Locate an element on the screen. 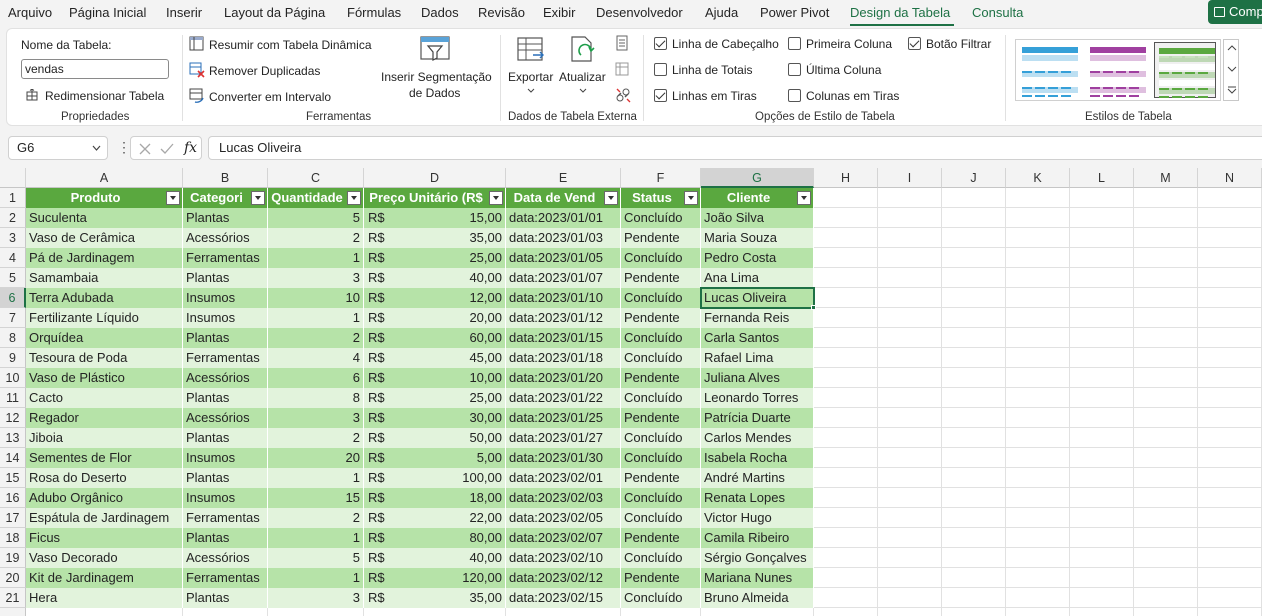 This screenshot has width=1262, height=616. convert-range-button: Converter em Intervalo is located at coordinates (264, 97).